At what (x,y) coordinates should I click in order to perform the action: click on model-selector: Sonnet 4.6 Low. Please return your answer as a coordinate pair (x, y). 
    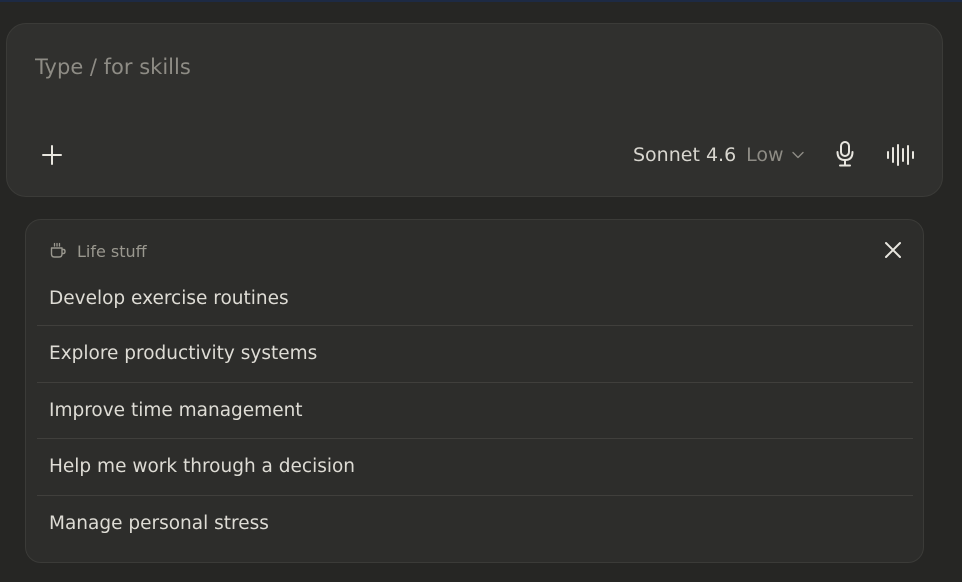
    Looking at the image, I should click on (718, 155).